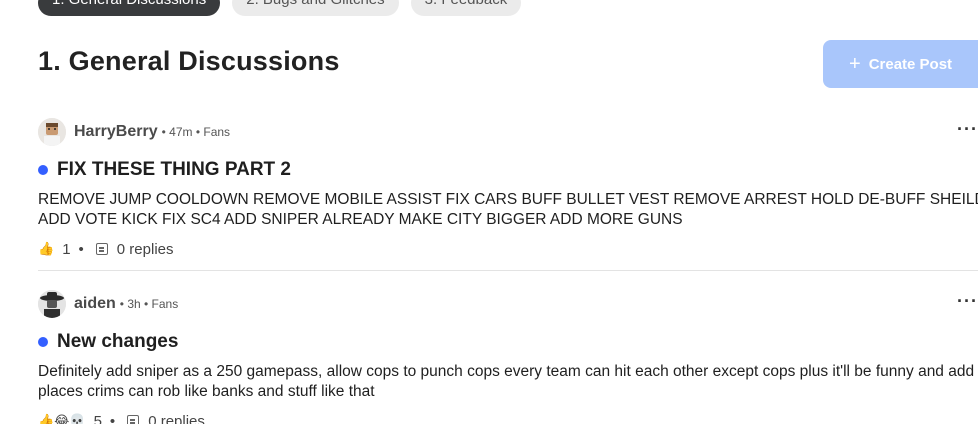 Image resolution: width=978 pixels, height=424 pixels. Describe the element at coordinates (508, 270) in the screenshot. I see `post-divider` at that location.